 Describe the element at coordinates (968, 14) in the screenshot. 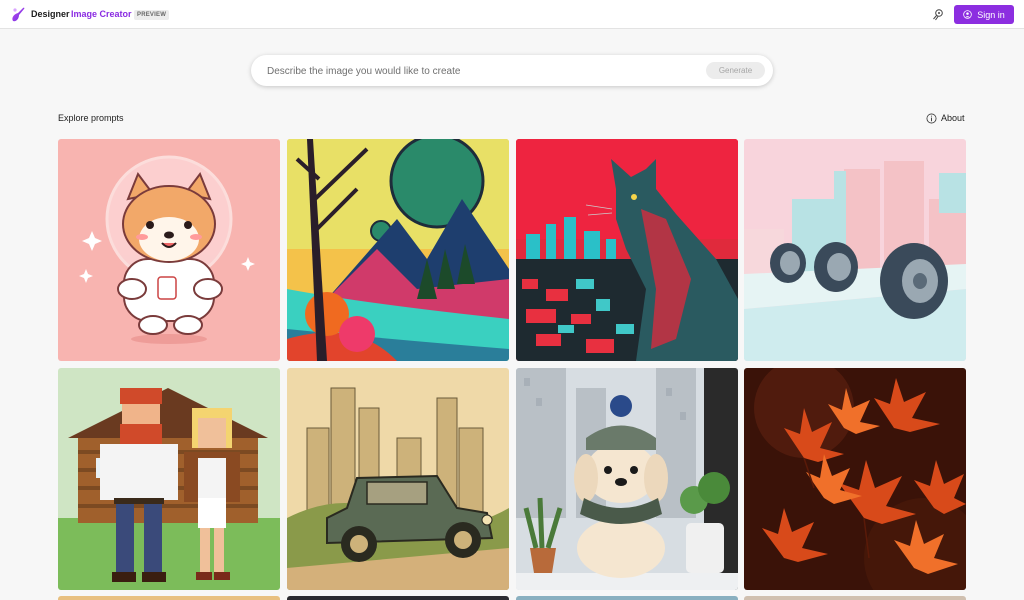

I see `user-circle-icon` at that location.